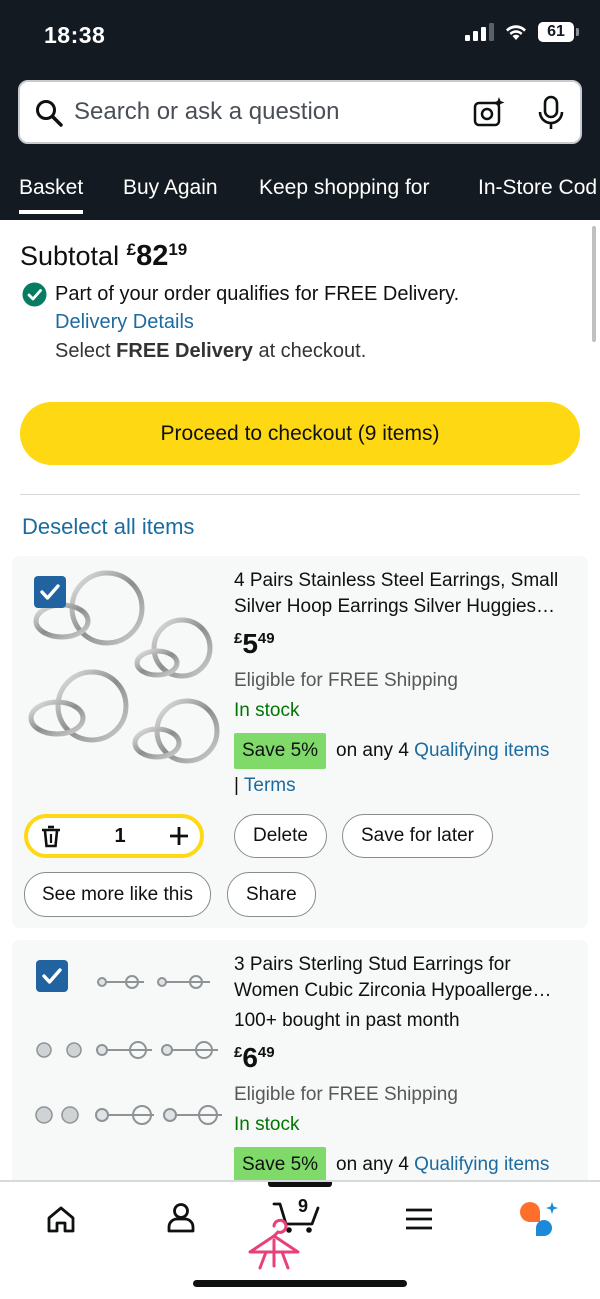  Describe the element at coordinates (75, 35) in the screenshot. I see `status-time: 18:38` at that location.